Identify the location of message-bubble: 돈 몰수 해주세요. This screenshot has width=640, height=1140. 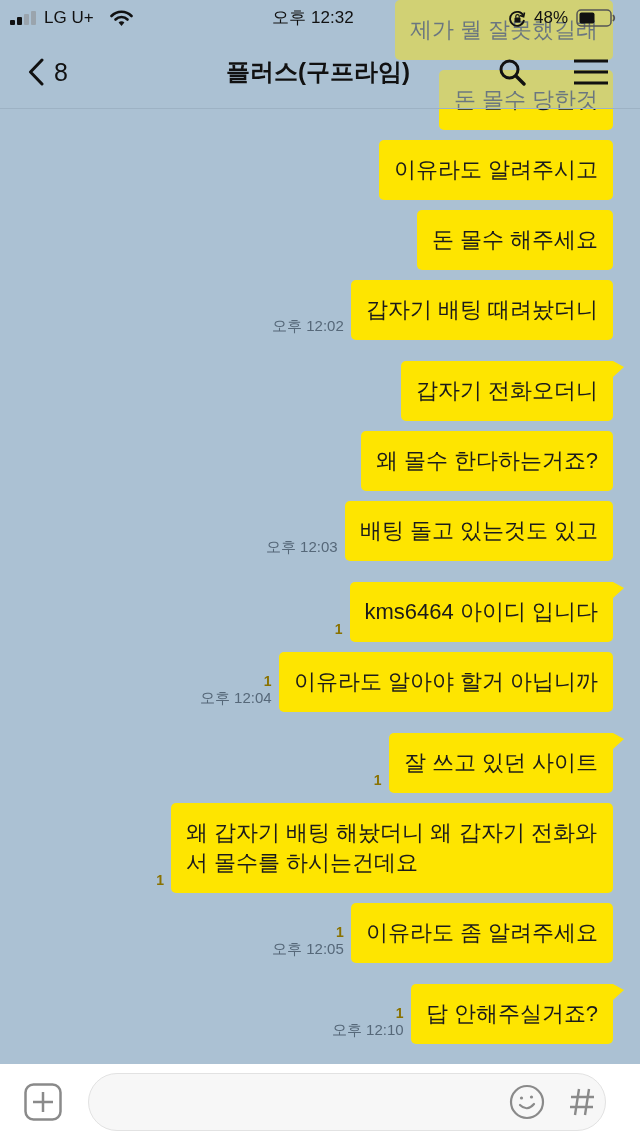
(514, 240).